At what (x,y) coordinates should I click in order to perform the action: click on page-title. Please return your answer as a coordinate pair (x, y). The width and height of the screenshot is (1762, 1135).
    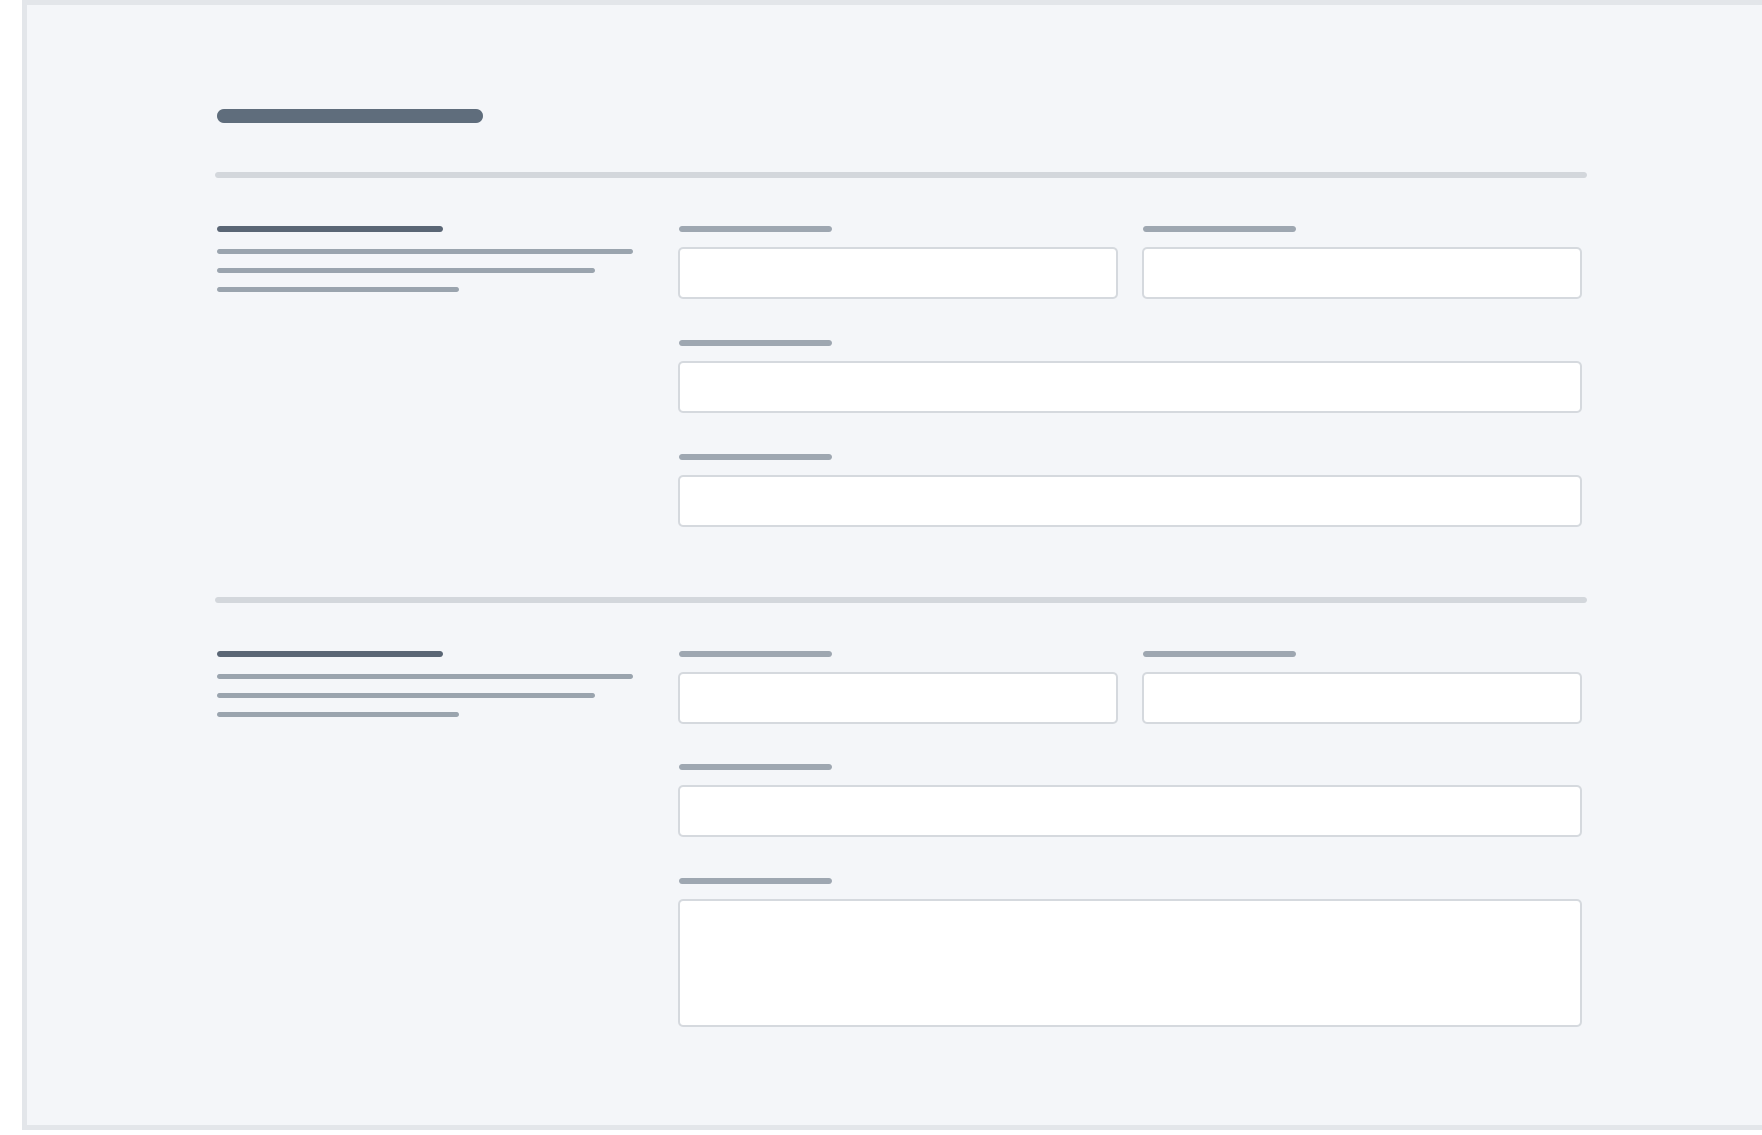
    Looking at the image, I should click on (350, 116).